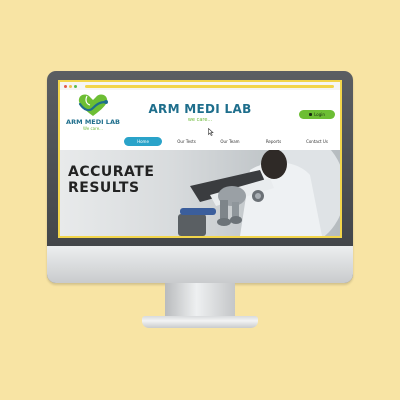 Image resolution: width=400 pixels, height=400 pixels. I want to click on site-title: ARM MEDI LAB, so click(200, 109).